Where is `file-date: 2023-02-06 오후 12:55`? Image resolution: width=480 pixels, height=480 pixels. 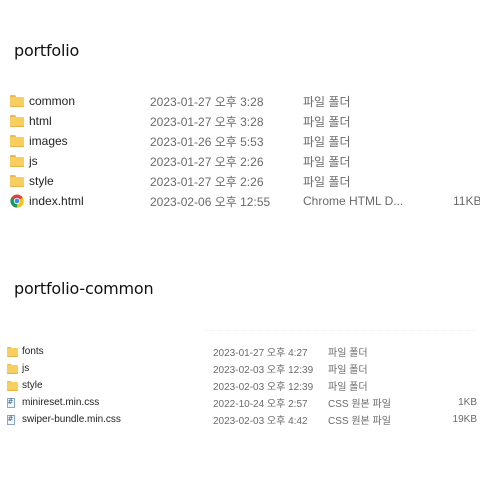 file-date: 2023-02-06 오후 12:55 is located at coordinates (210, 201).